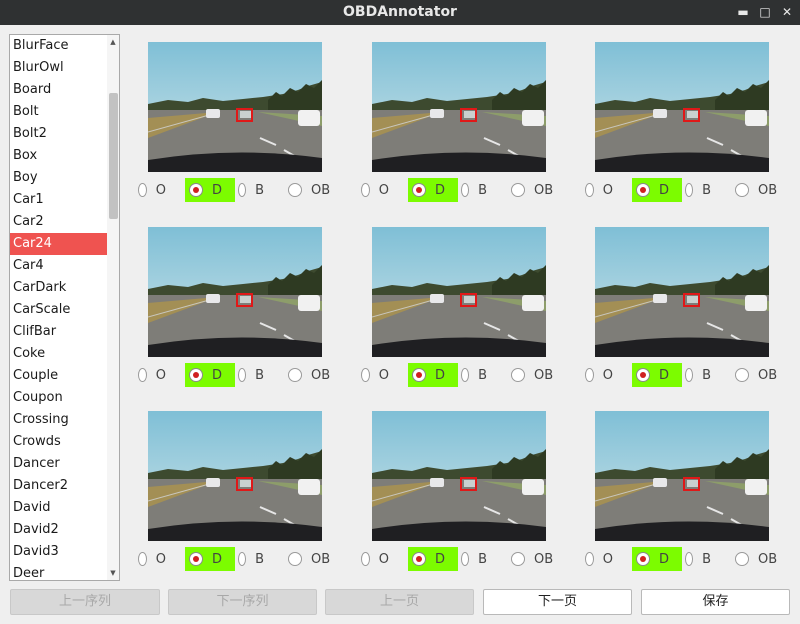 Image resolution: width=800 pixels, height=624 pixels. Describe the element at coordinates (58, 420) in the screenshot. I see `list-item: Crossing` at that location.